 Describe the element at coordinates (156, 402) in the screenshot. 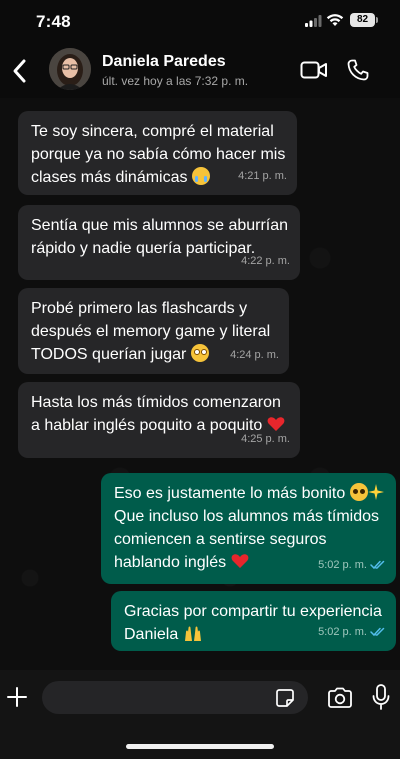

I see `message-line: Hasta los más tímidos comenzaron` at that location.